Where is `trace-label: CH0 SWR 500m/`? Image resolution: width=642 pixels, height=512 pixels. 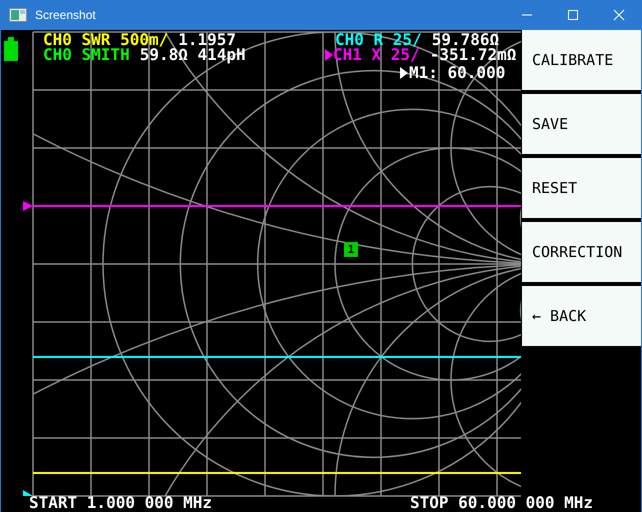
trace-label: CH0 SWR 500m/ is located at coordinates (105, 39).